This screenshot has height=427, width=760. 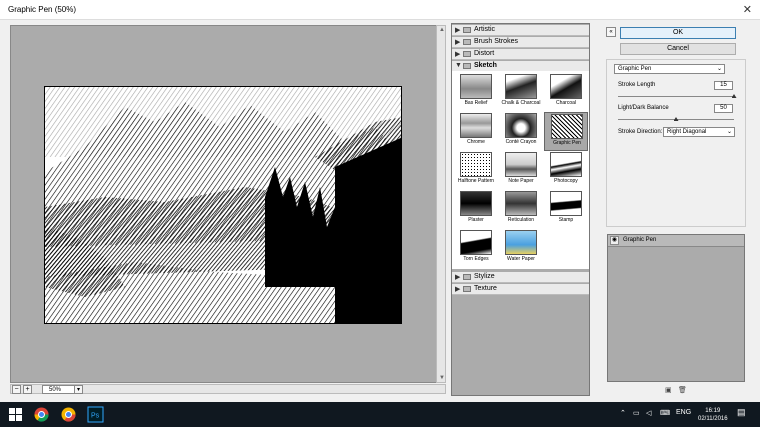 I want to click on category-label: Artistic, so click(x=484, y=29).